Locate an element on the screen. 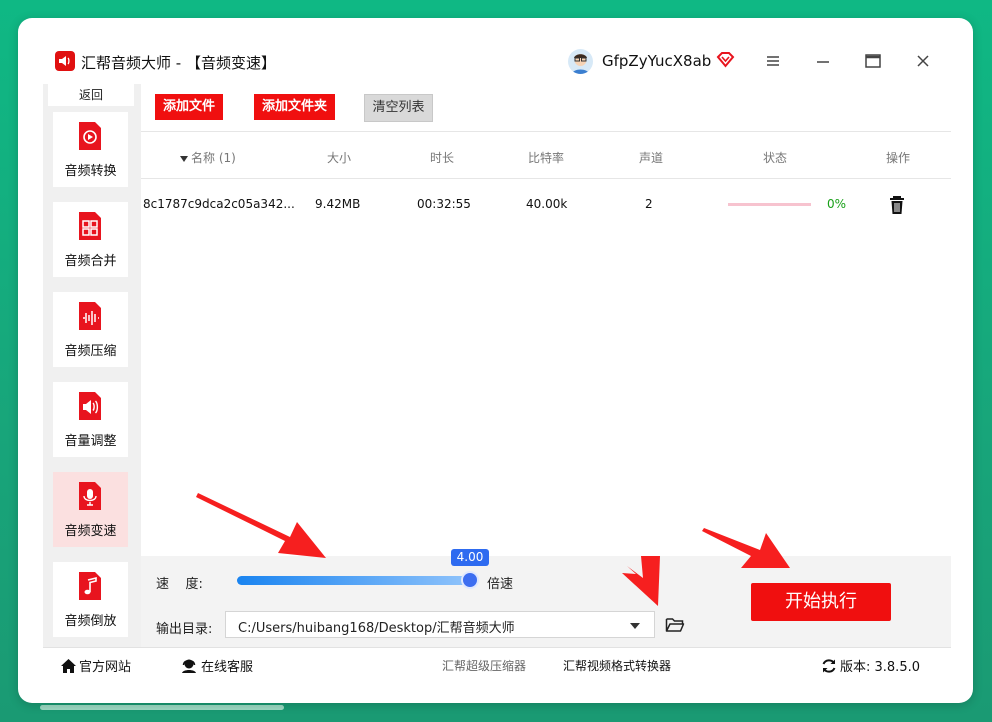  clear-list-button: 清空列表 is located at coordinates (398, 108).